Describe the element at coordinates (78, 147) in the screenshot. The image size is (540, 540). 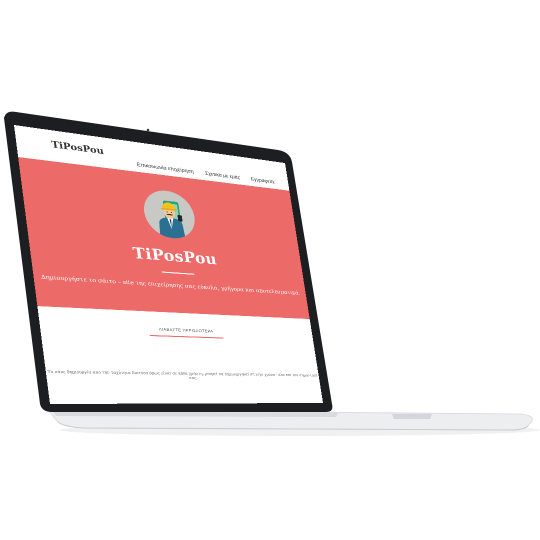
I see `site-logo: TiPosPou` at that location.